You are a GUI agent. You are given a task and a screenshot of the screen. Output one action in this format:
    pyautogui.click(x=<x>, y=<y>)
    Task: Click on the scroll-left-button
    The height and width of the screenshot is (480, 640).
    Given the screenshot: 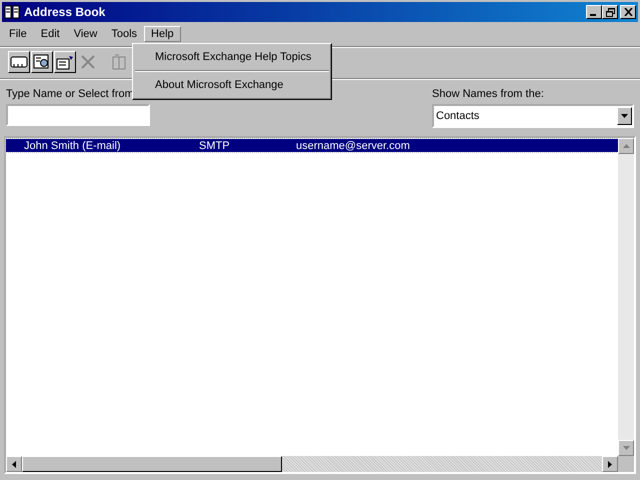 What is the action you would take?
    pyautogui.click(x=14, y=464)
    